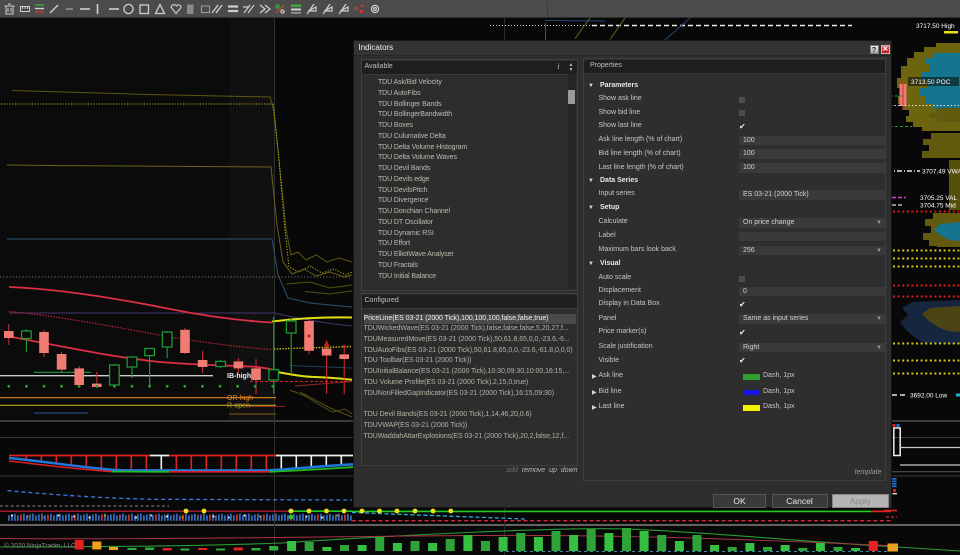  I want to click on svg-text: 3707.49 VWAP, so click(941, 172).